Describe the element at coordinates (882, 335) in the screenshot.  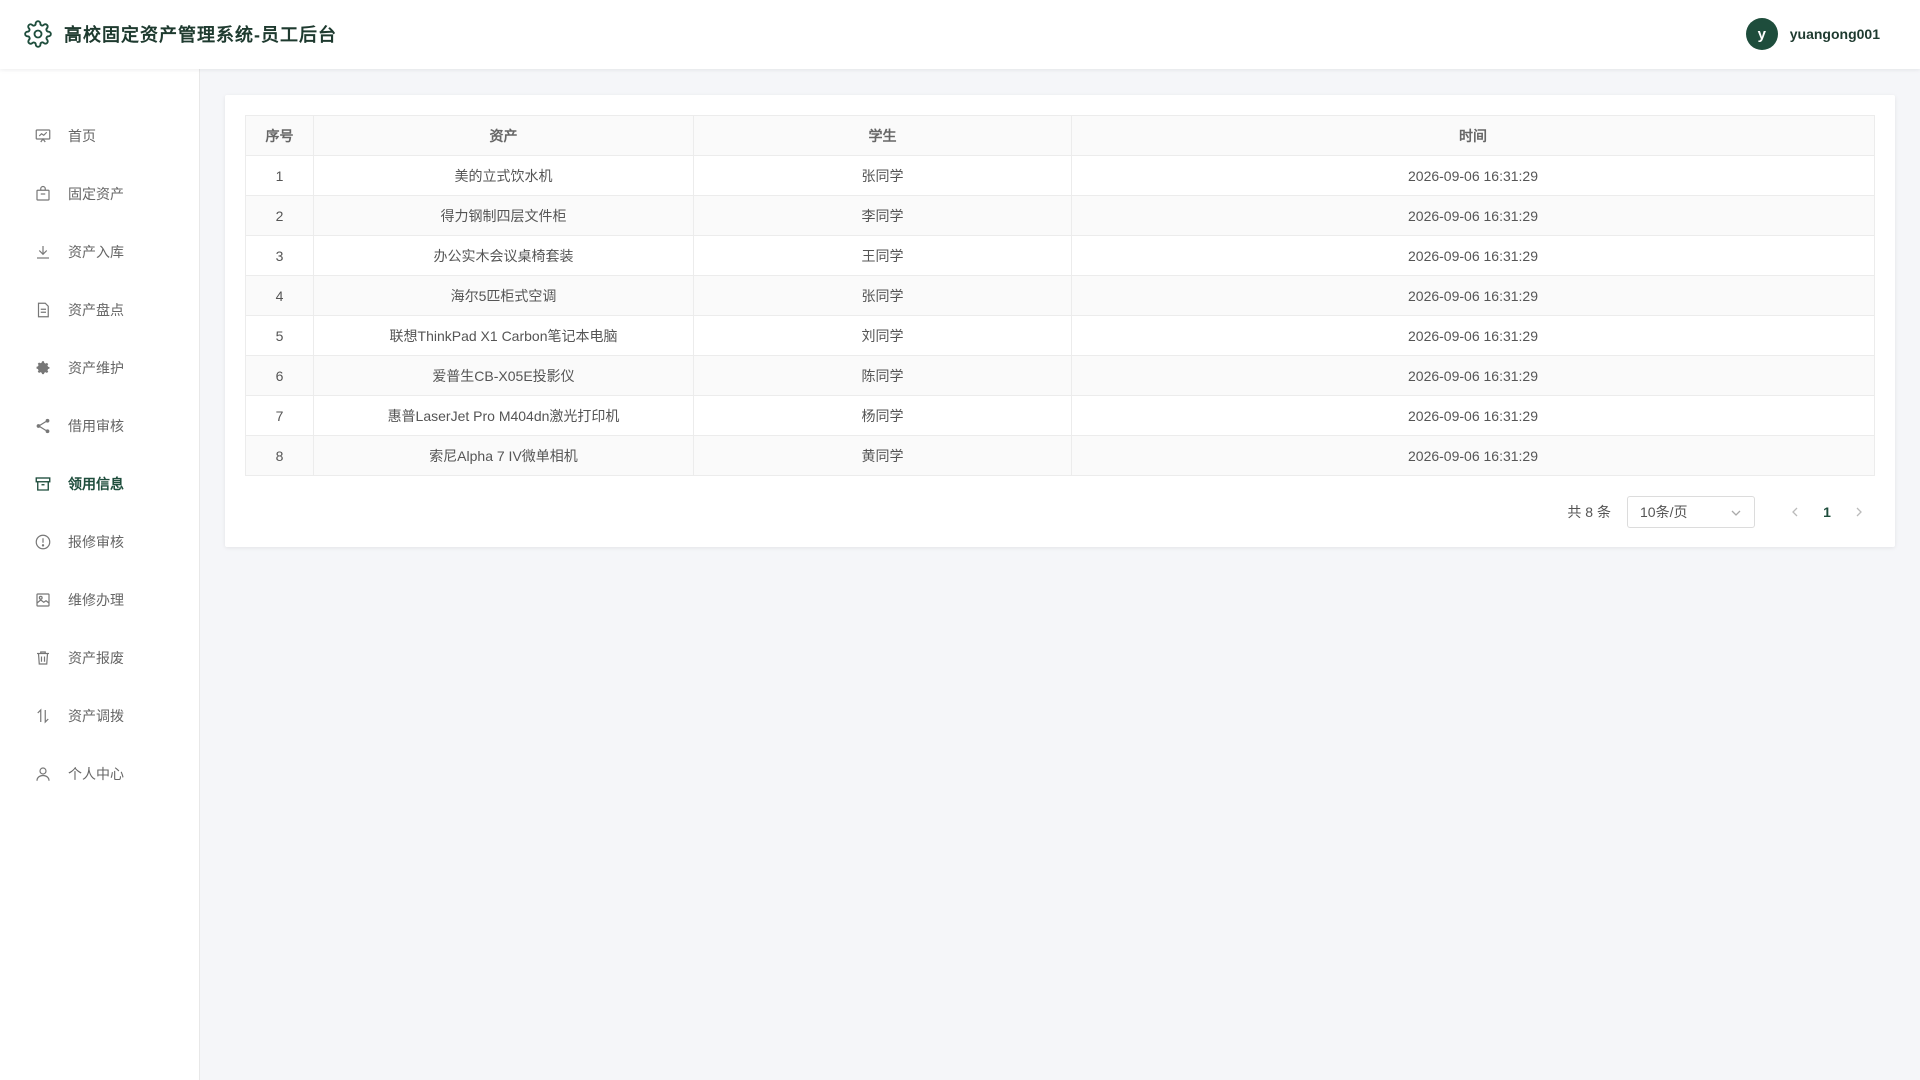
I see `cell-student: 刘同学` at that location.